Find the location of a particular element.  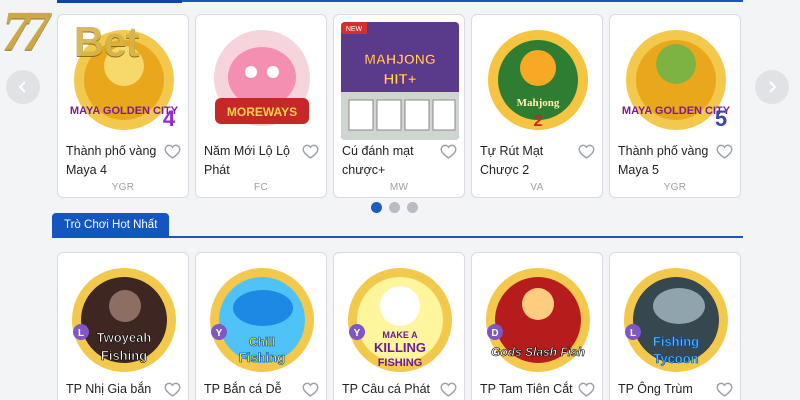

svg-text: 4 is located at coordinates (169, 118).